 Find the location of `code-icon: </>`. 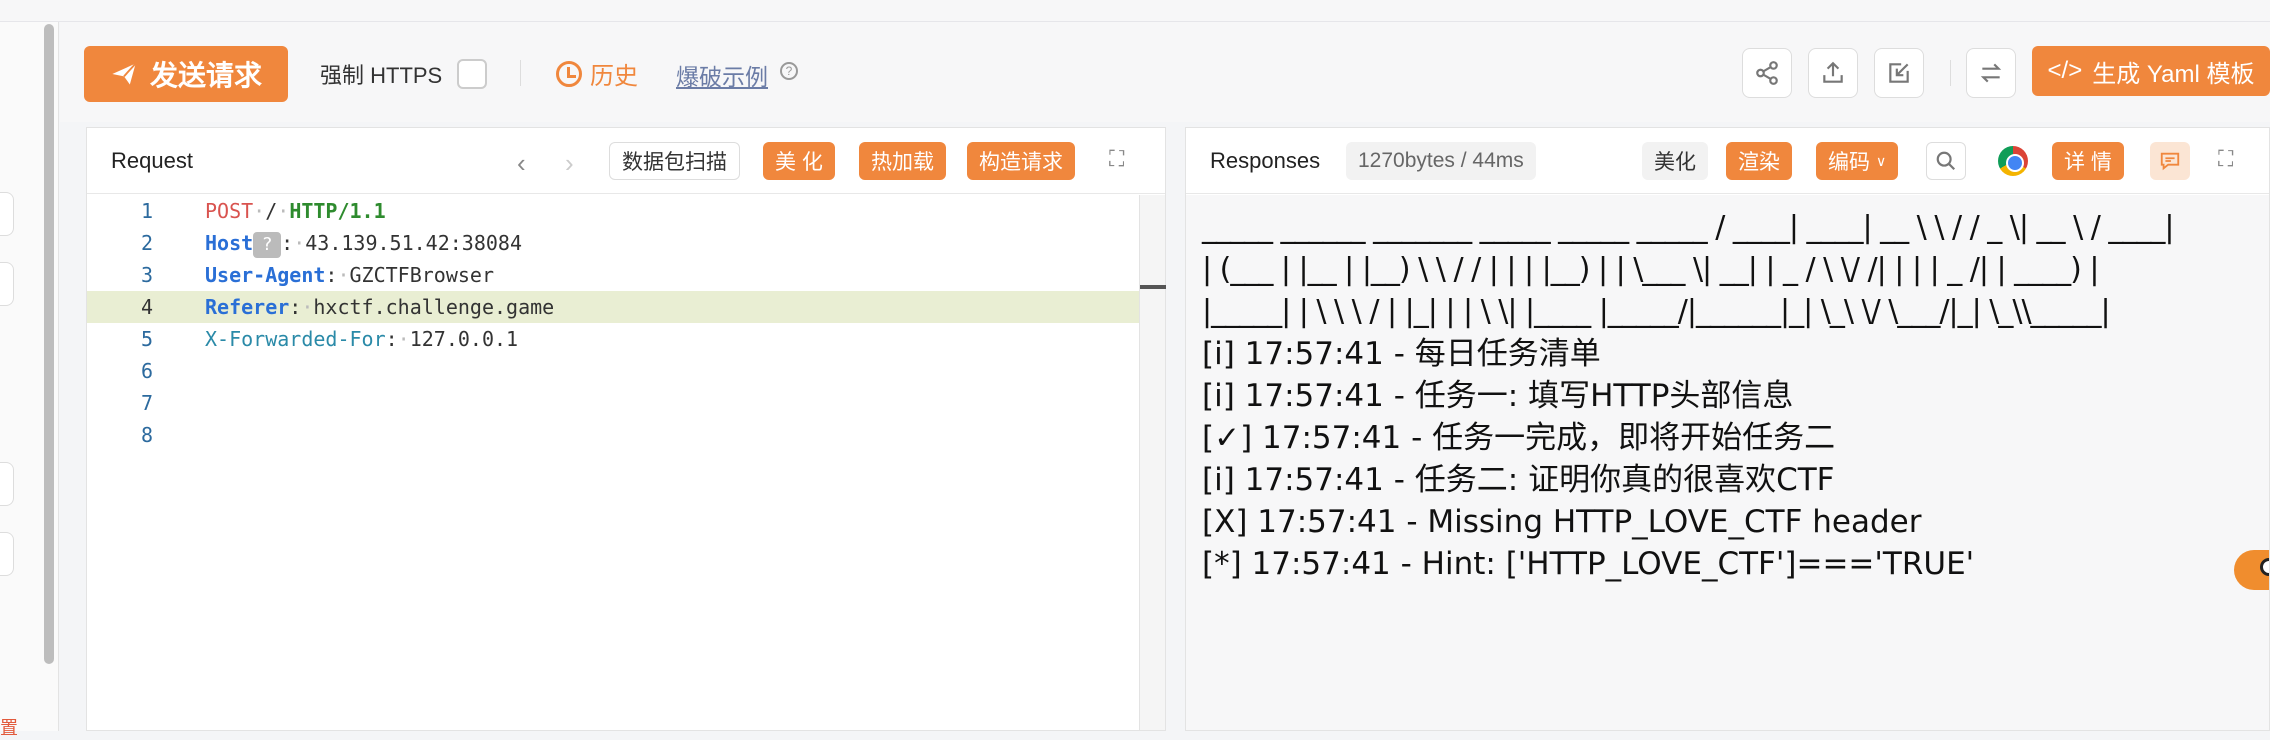

code-icon: </> is located at coordinates (2065, 70).